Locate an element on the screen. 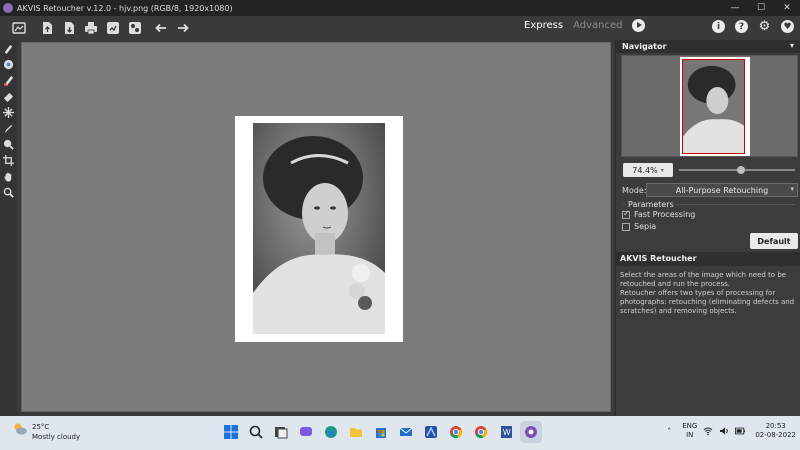 The height and width of the screenshot is (450, 800). navigator-view-frame is located at coordinates (713, 106).